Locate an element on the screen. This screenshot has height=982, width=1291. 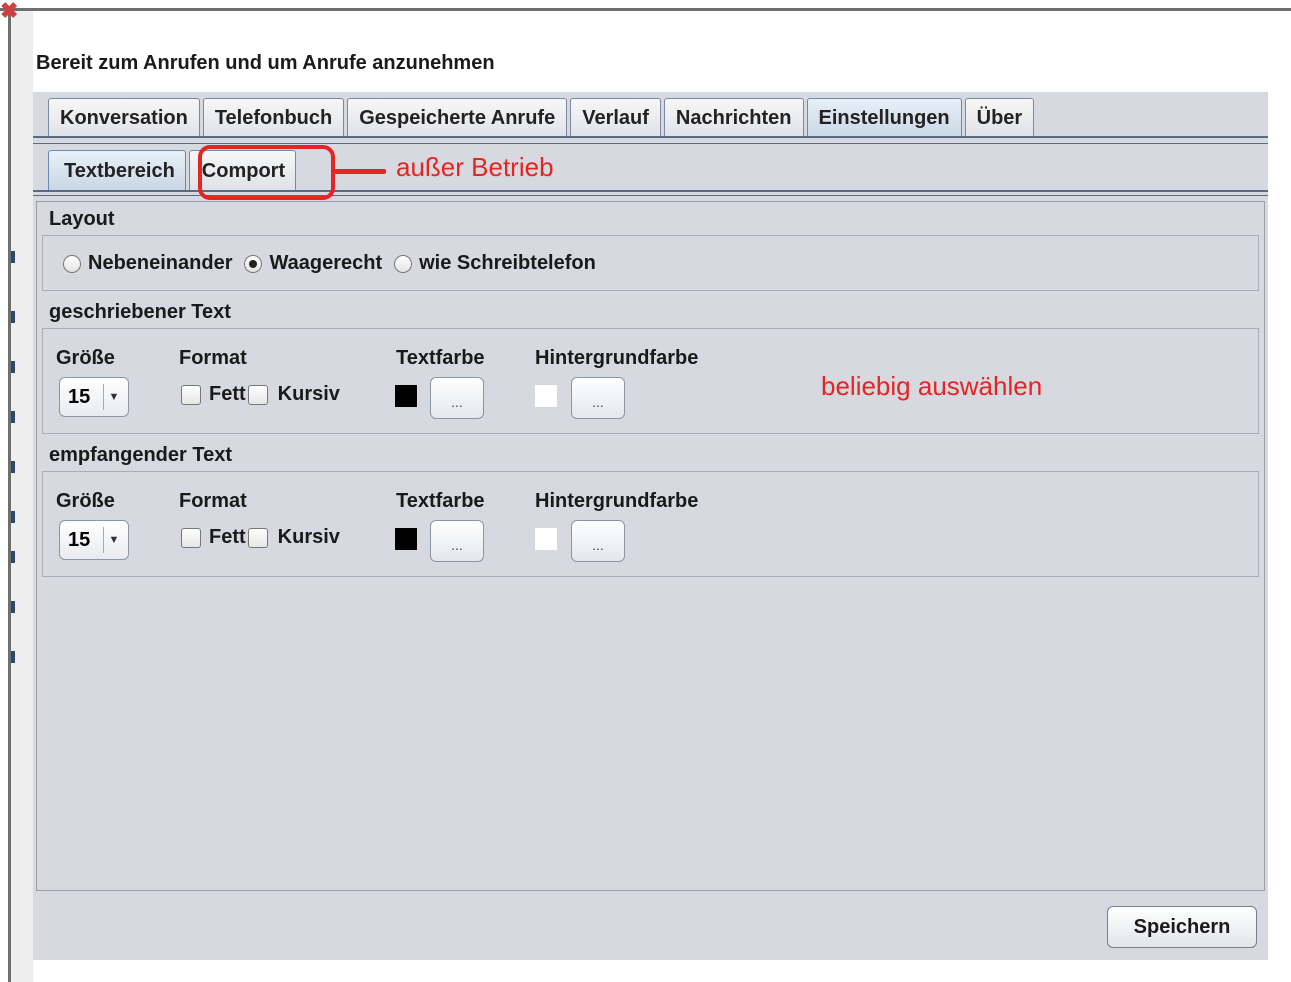
received-size-select: 15 ▼ is located at coordinates (94, 540).